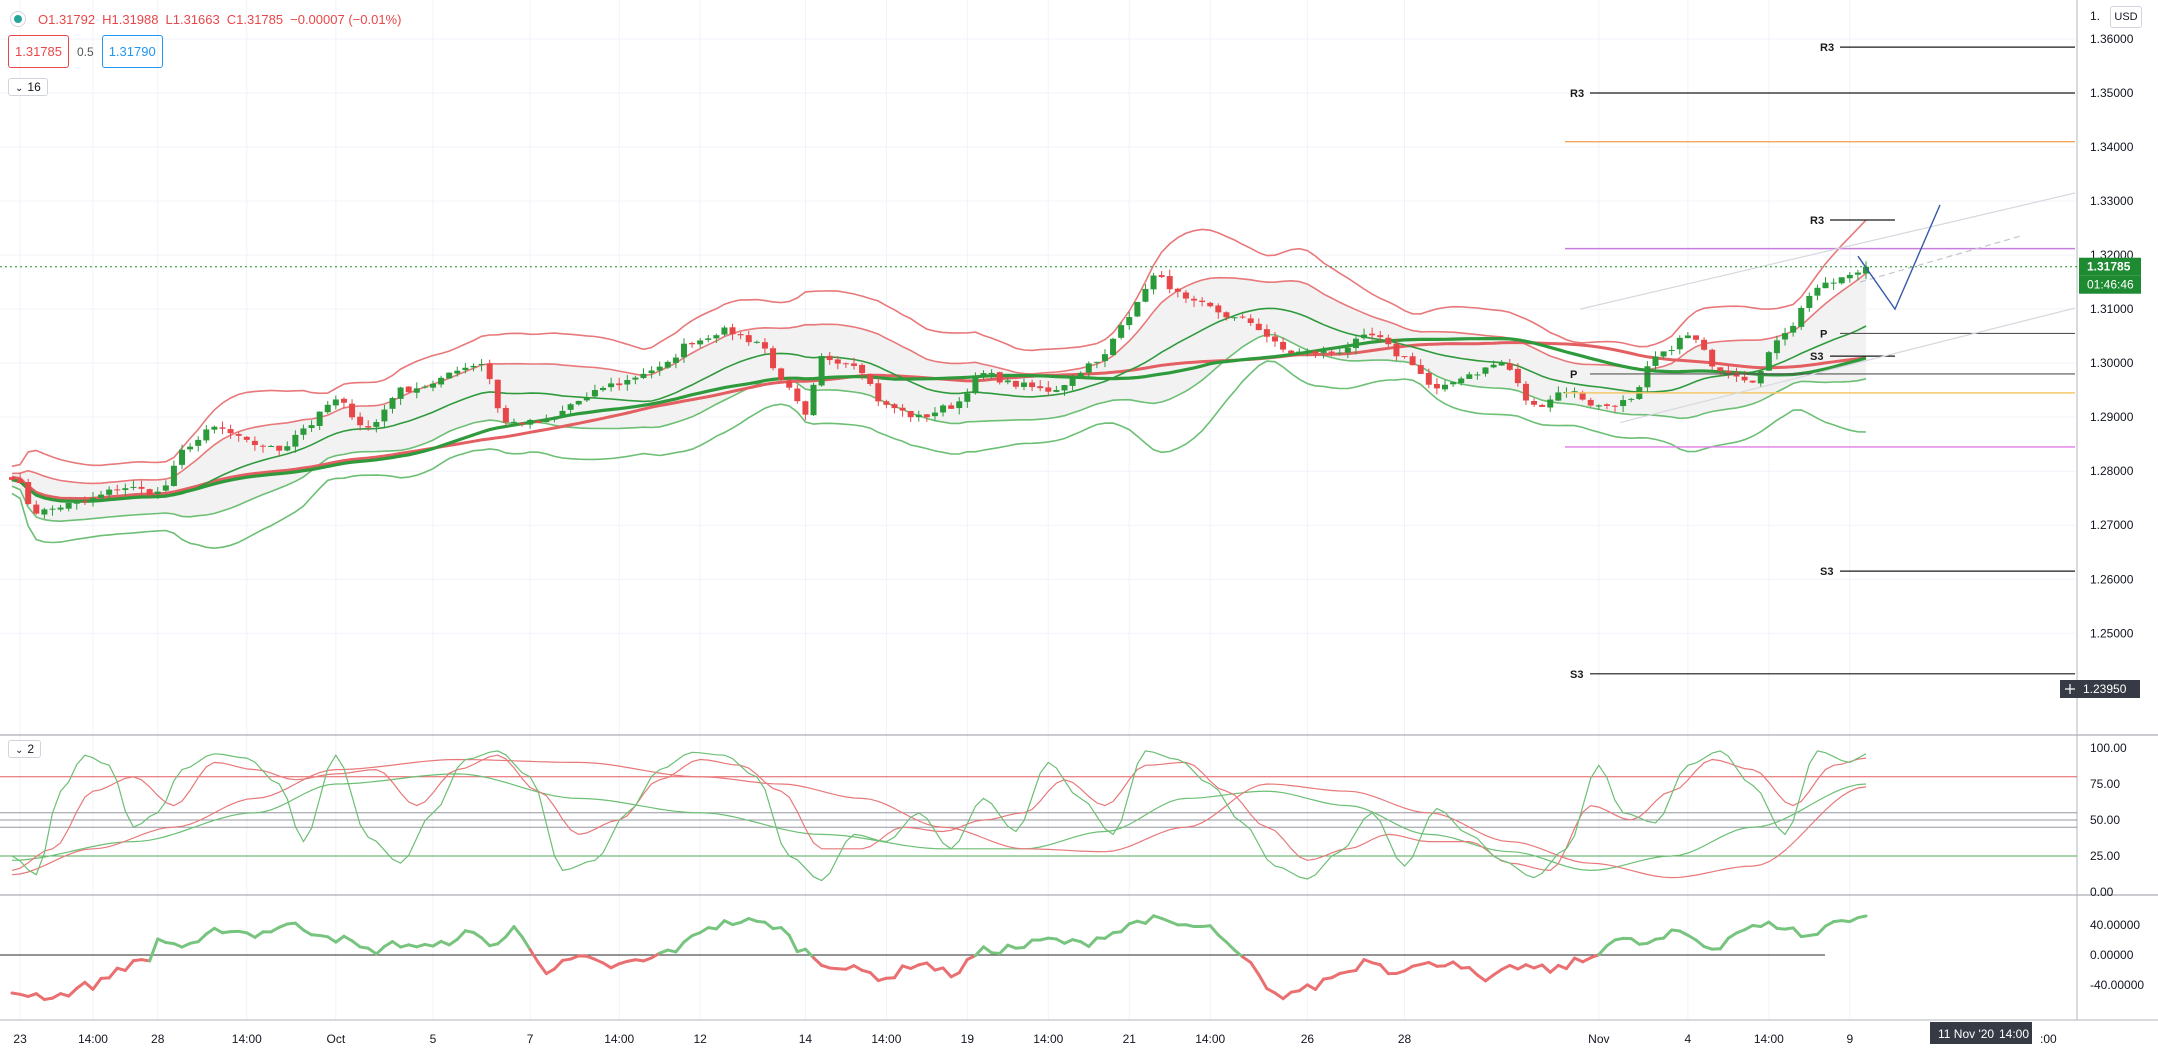 This screenshot has width=2158, height=1050. What do you see at coordinates (1966, 1034) in the screenshot?
I see `time-cursor-date: 11 Nov '20` at bounding box center [1966, 1034].